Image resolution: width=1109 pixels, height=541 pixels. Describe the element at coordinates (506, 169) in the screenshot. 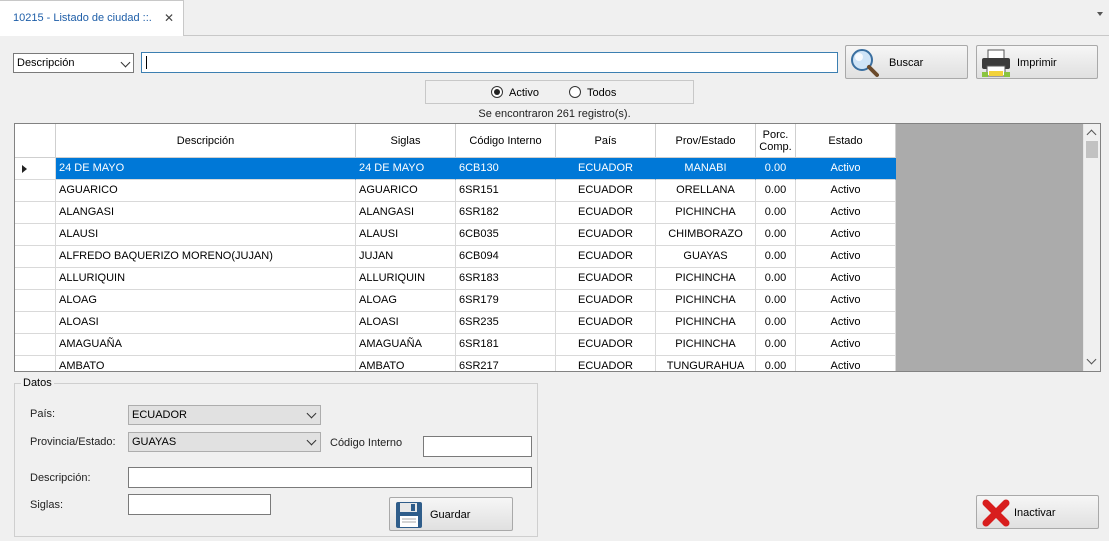

I see `cell-codigo-interno: 6CB130` at that location.